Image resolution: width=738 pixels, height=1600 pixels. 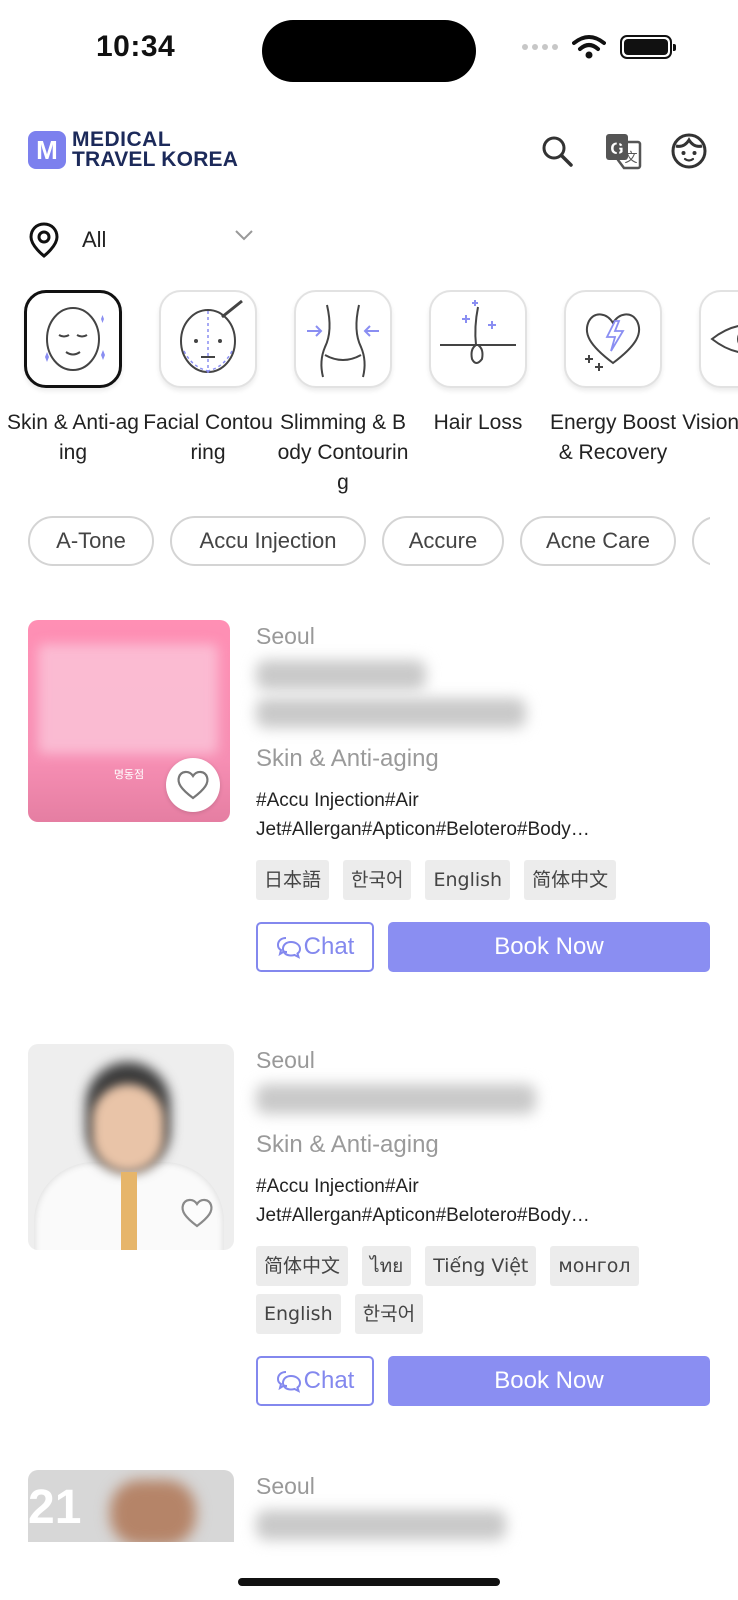 I want to click on dynamic-island, so click(x=369, y=51).